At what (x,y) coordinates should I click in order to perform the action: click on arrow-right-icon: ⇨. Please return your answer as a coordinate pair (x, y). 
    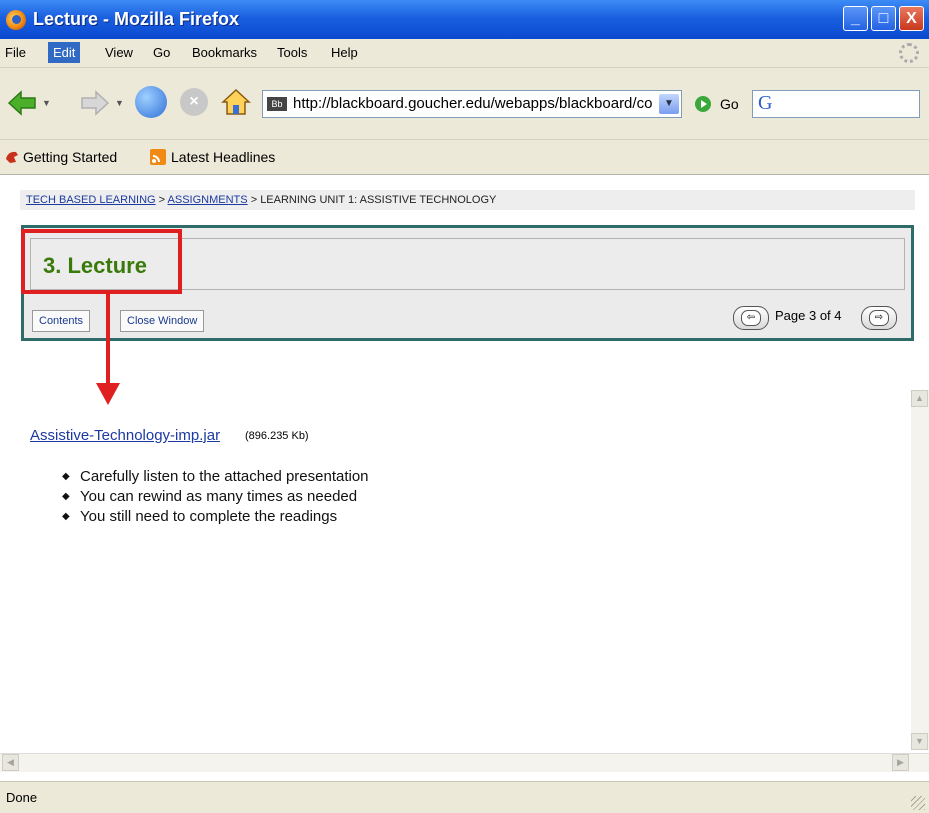
    Looking at the image, I should click on (879, 318).